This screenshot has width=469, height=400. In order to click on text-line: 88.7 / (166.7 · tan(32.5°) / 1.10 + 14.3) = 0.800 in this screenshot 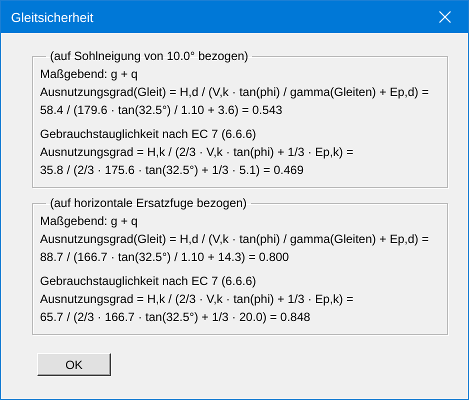, I will do `click(164, 257)`.